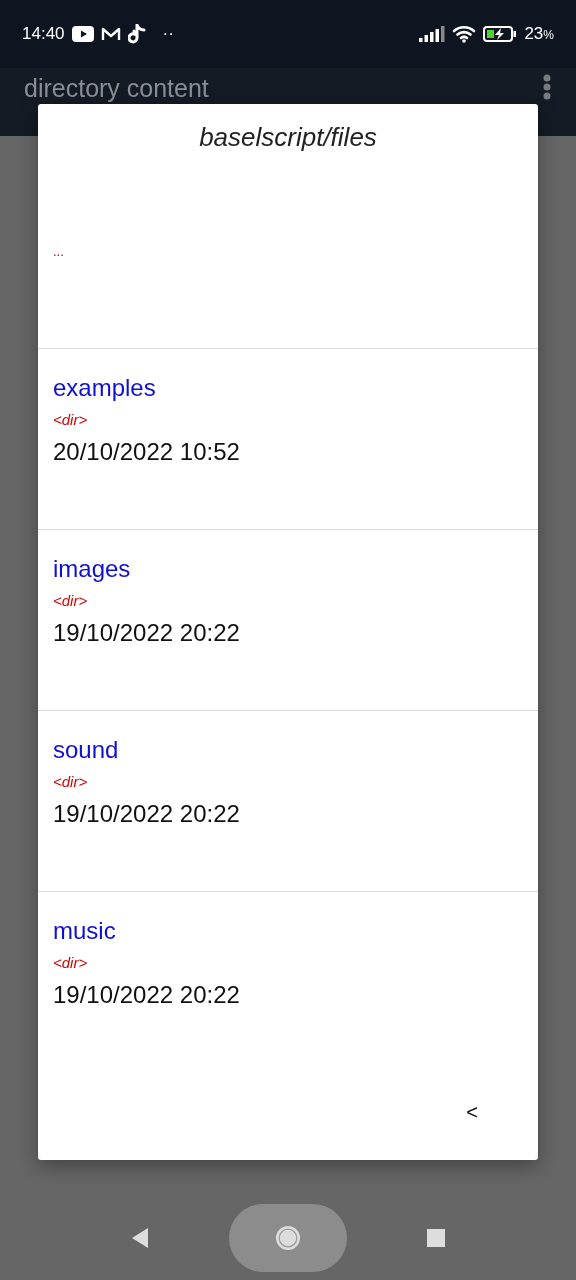  What do you see at coordinates (472, 1112) in the screenshot?
I see `back-button: <` at bounding box center [472, 1112].